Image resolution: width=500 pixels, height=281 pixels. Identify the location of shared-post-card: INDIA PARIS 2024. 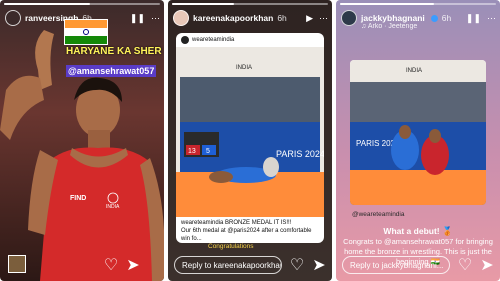
(418, 132).